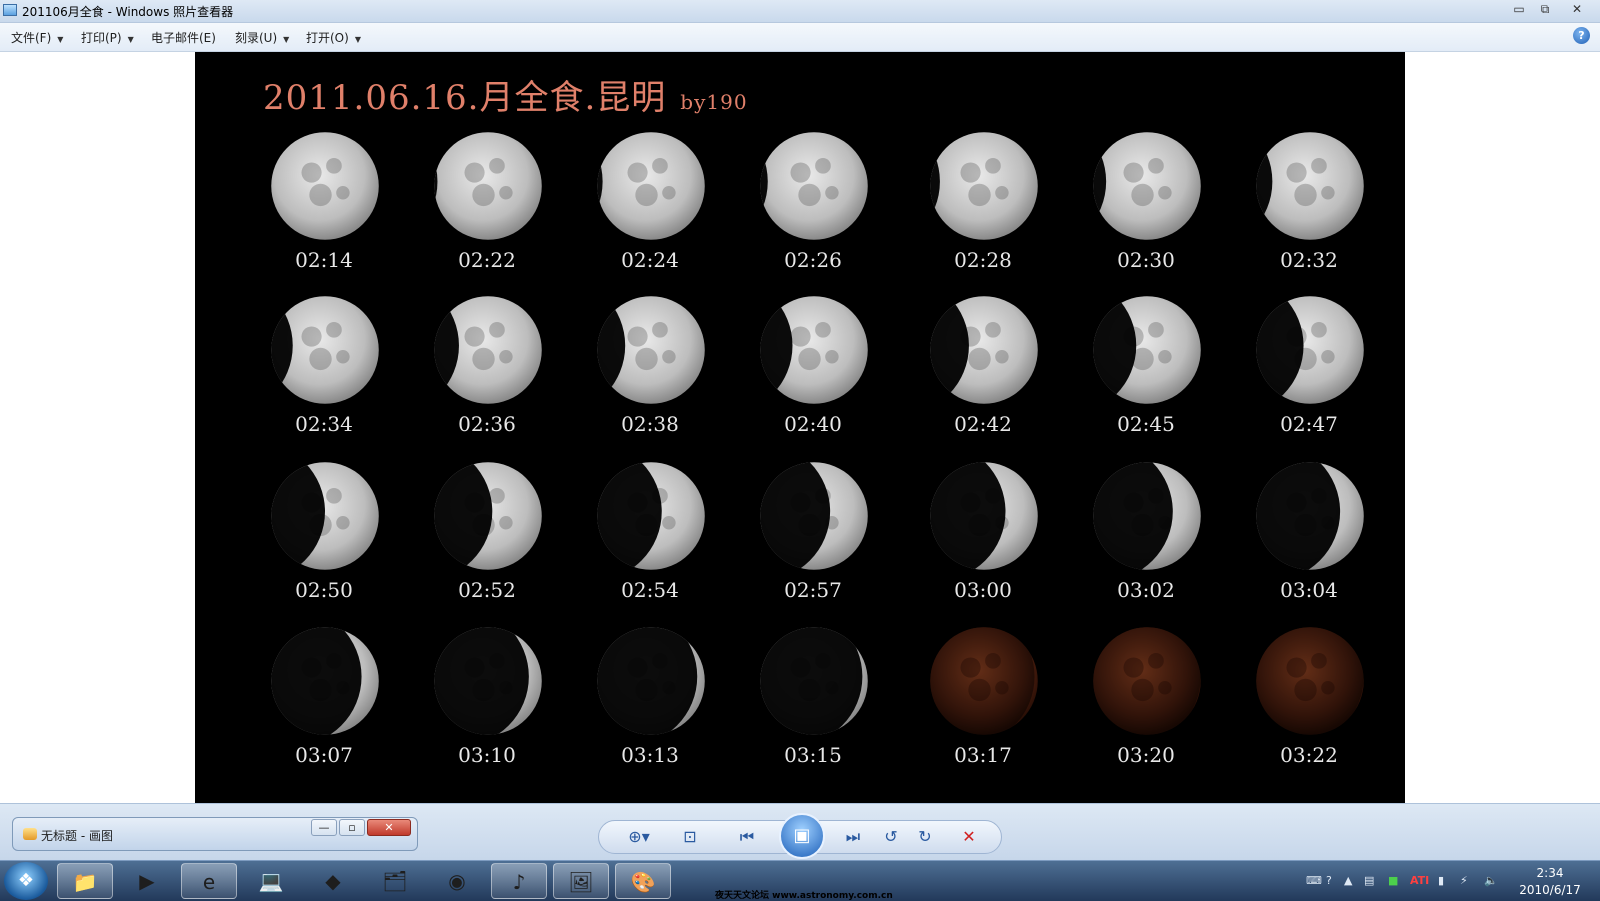 Image resolution: width=1600 pixels, height=901 pixels. I want to click on zoom-button: ⊕▾, so click(639, 837).